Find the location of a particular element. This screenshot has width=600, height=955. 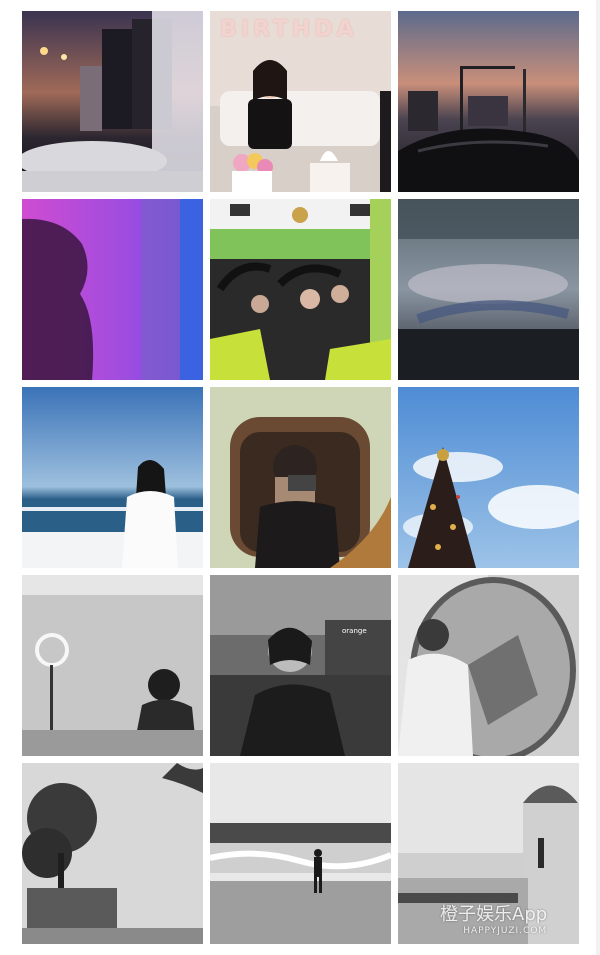

roller-coaster-photo is located at coordinates (300, 289).